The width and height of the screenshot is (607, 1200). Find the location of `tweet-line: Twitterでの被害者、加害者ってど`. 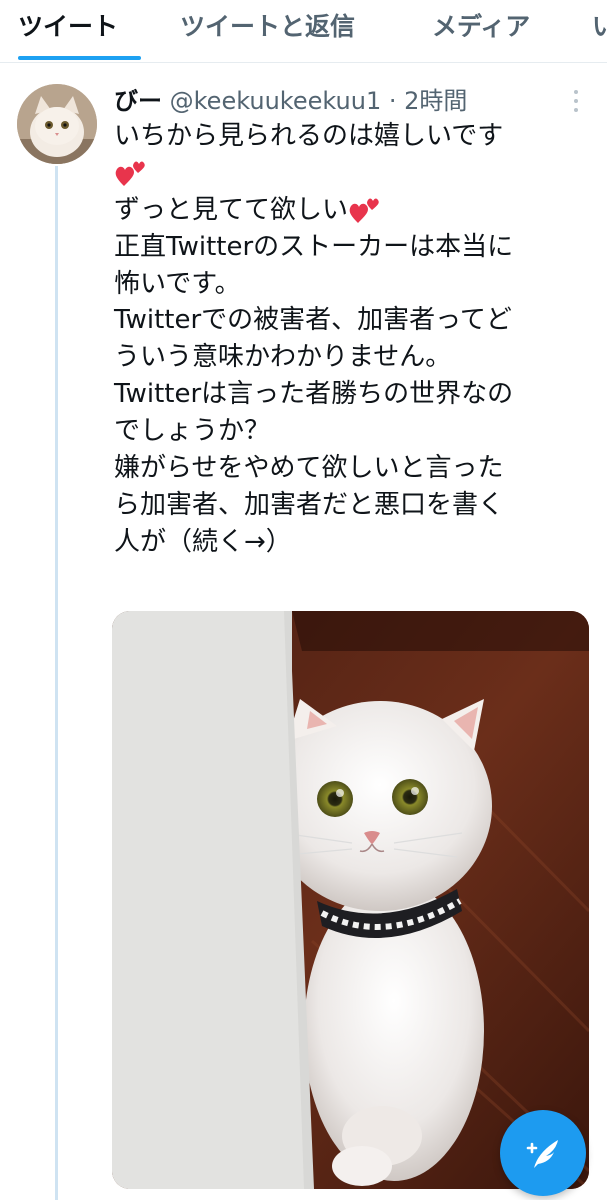

tweet-line: Twitterでの被害者、加害者ってど is located at coordinates (313, 320).